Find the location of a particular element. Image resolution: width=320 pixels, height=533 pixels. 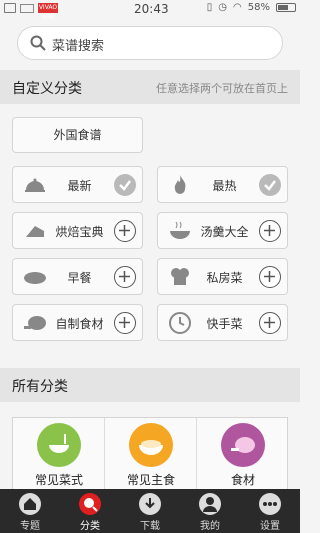

category-tile-latest: 最新 is located at coordinates (77, 184).